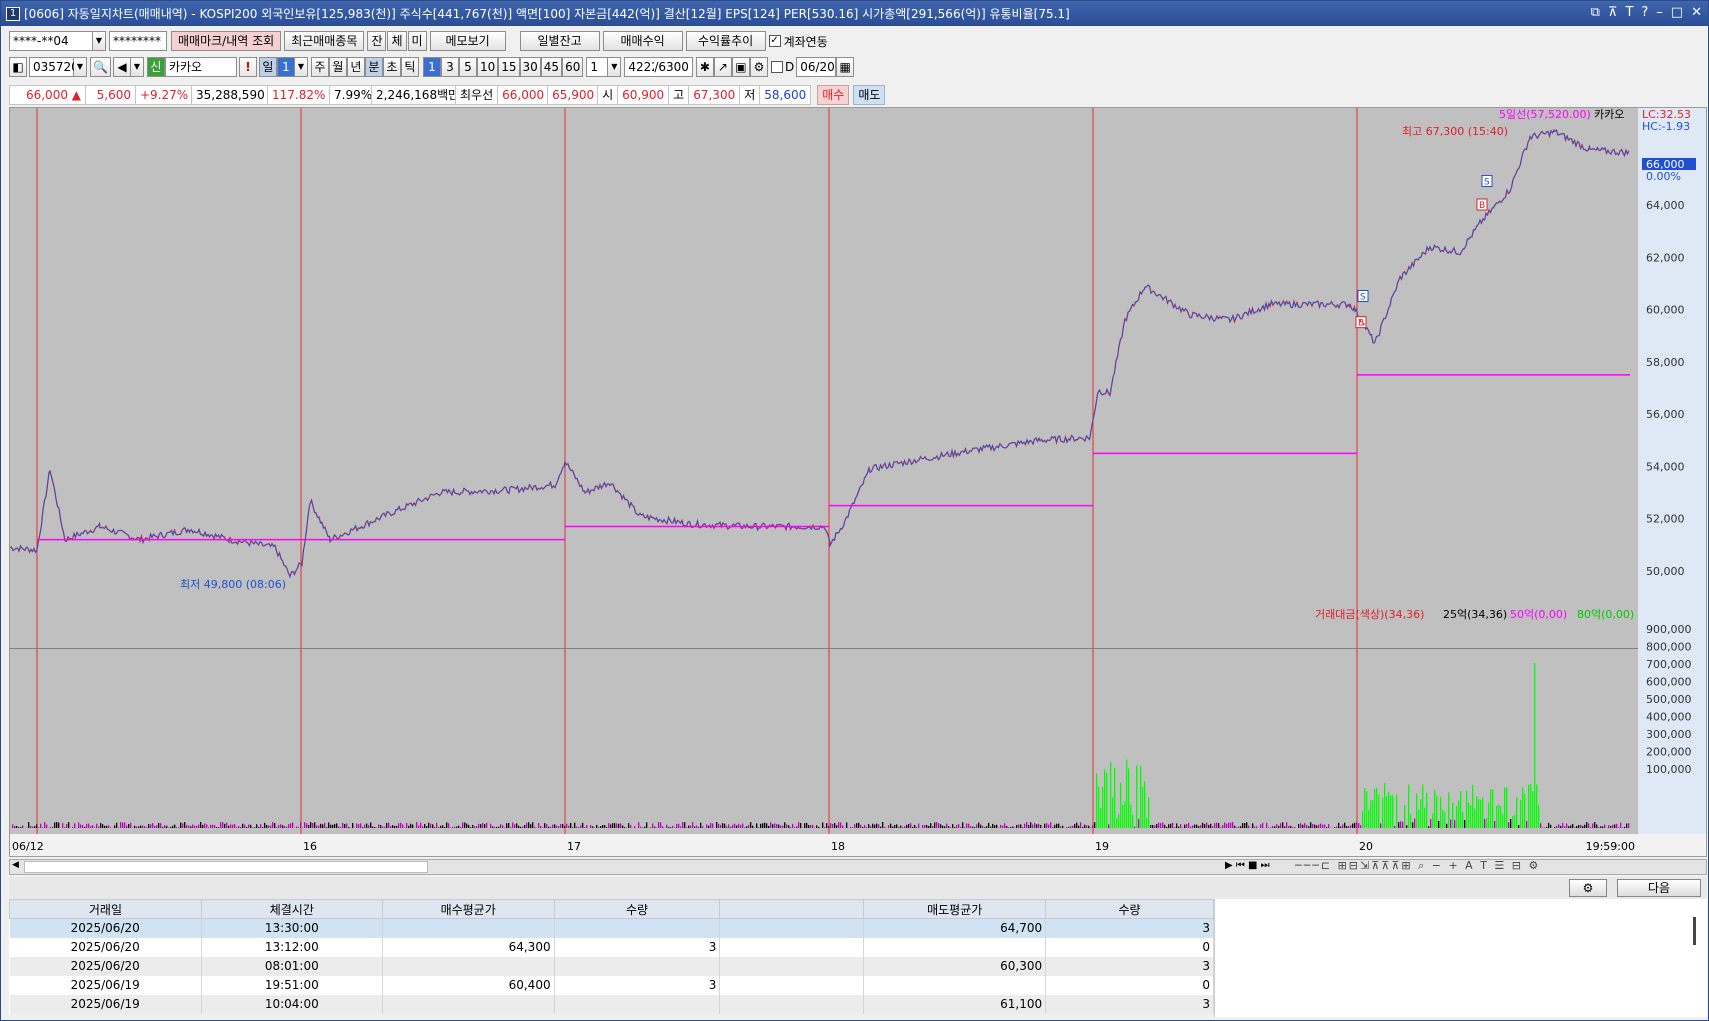 The width and height of the screenshot is (1709, 1021). What do you see at coordinates (722, 67) in the screenshot?
I see `draw-tool-icon: ↗` at bounding box center [722, 67].